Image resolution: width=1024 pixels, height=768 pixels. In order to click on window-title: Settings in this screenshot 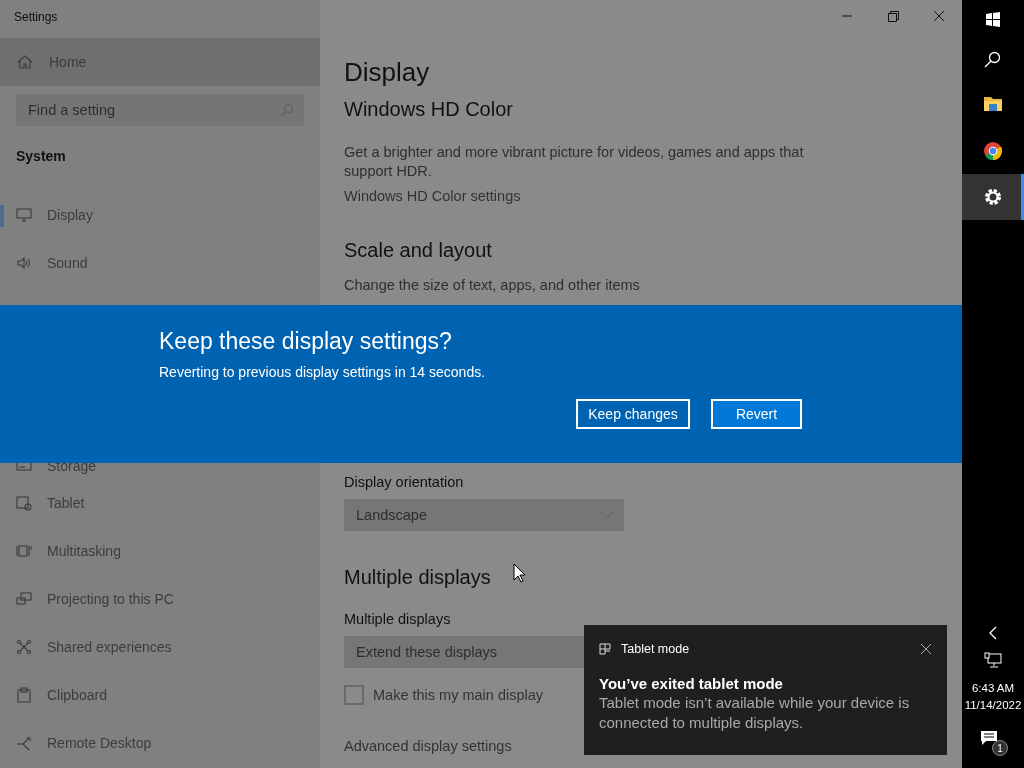, I will do `click(36, 17)`.